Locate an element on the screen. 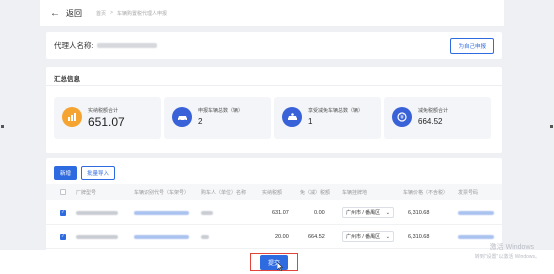  agent-name-redacted is located at coordinates (126, 45).